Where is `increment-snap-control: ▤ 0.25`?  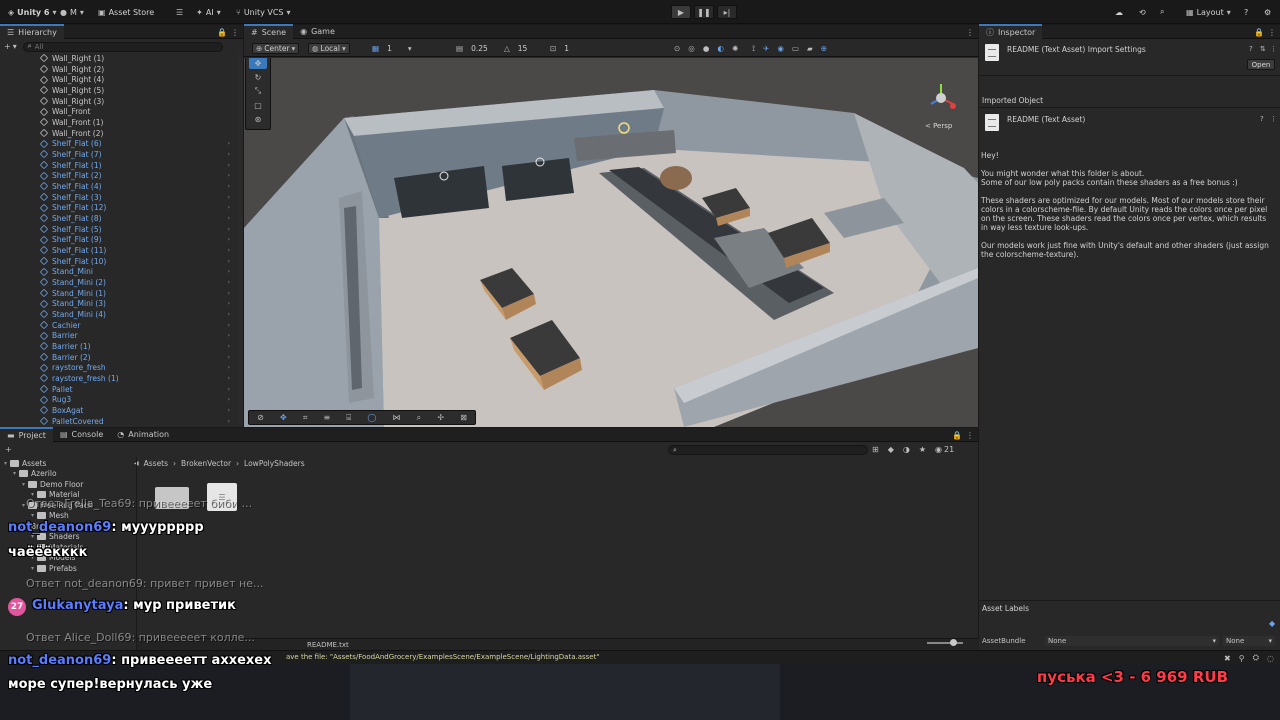
increment-snap-control: ▤ 0.25 is located at coordinates (472, 48).